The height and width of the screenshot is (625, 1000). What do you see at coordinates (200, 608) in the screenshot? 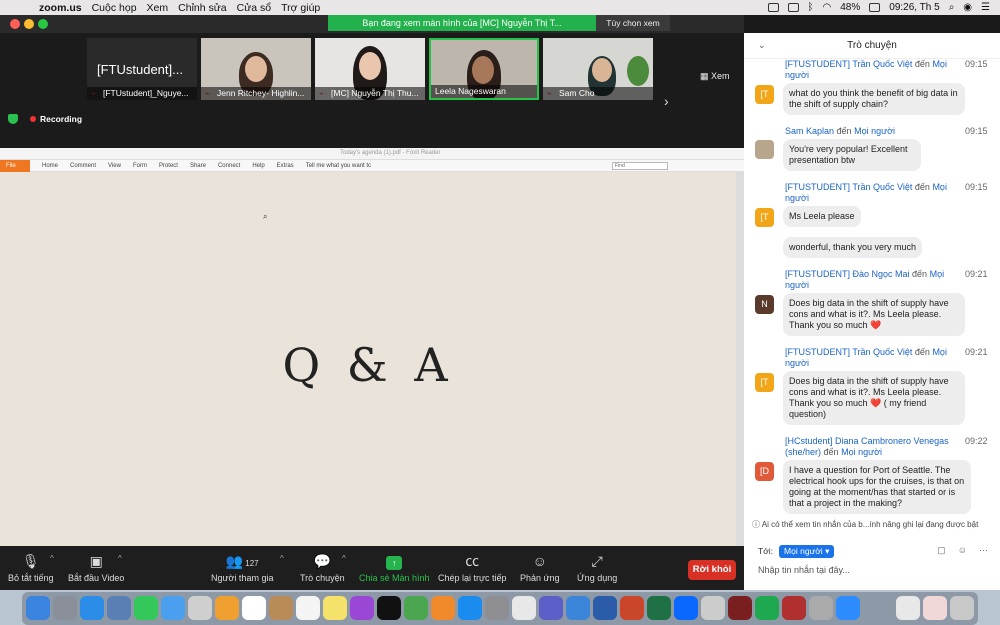
I see `maps-icon` at bounding box center [200, 608].